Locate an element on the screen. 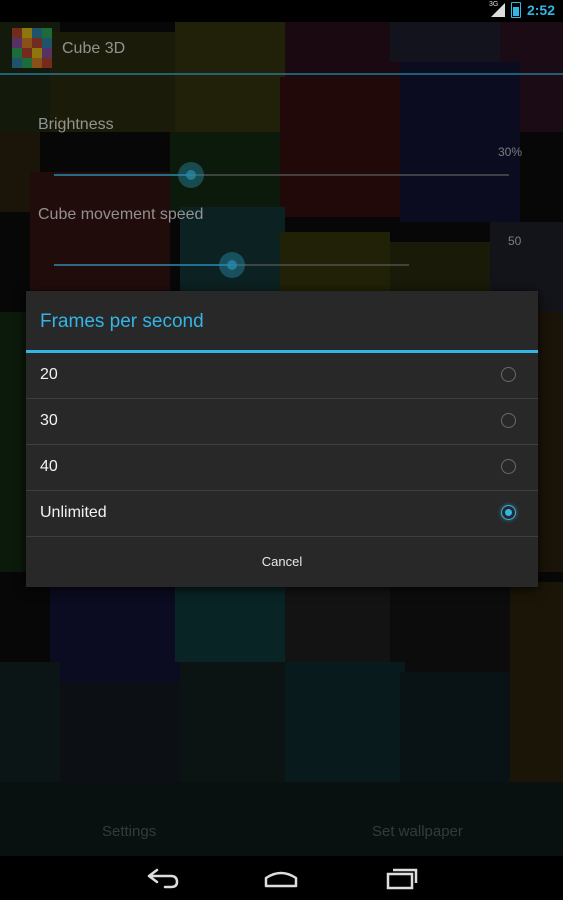 The width and height of the screenshot is (563, 900). option-label: Unlimited is located at coordinates (73, 512).